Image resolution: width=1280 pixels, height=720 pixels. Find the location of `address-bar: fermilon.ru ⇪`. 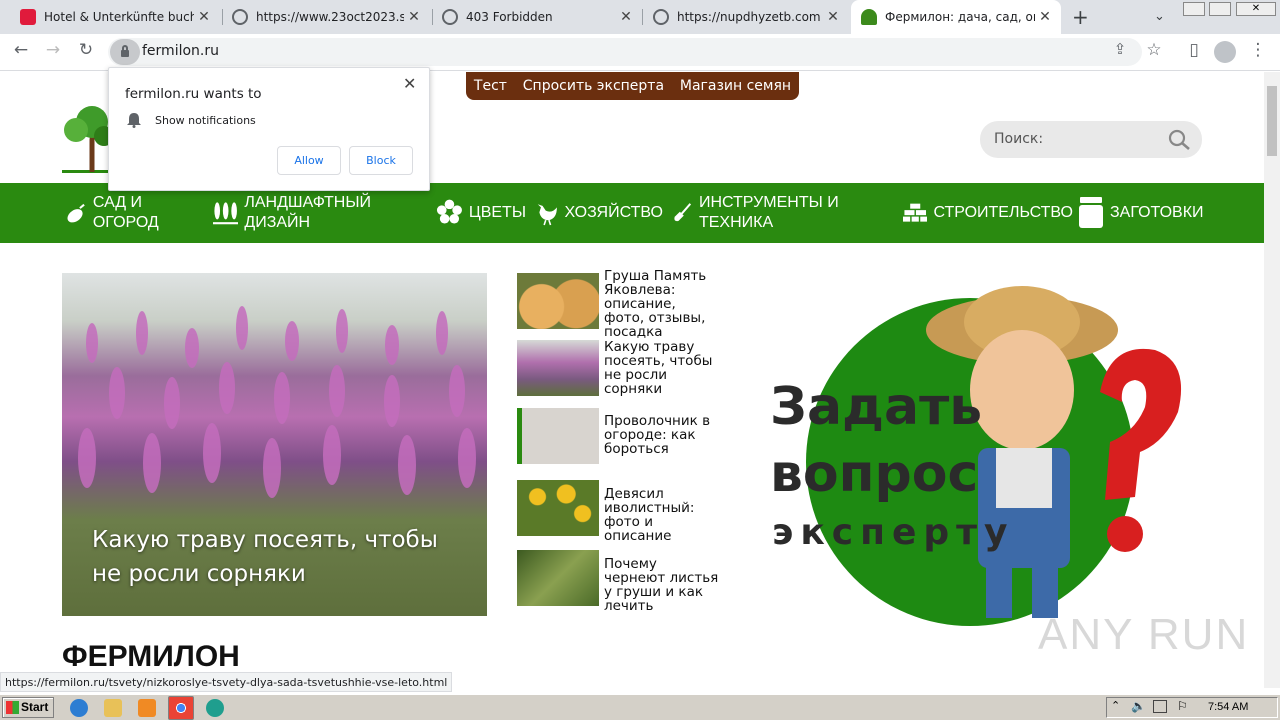

address-bar: fermilon.ru ⇪ is located at coordinates (625, 52).